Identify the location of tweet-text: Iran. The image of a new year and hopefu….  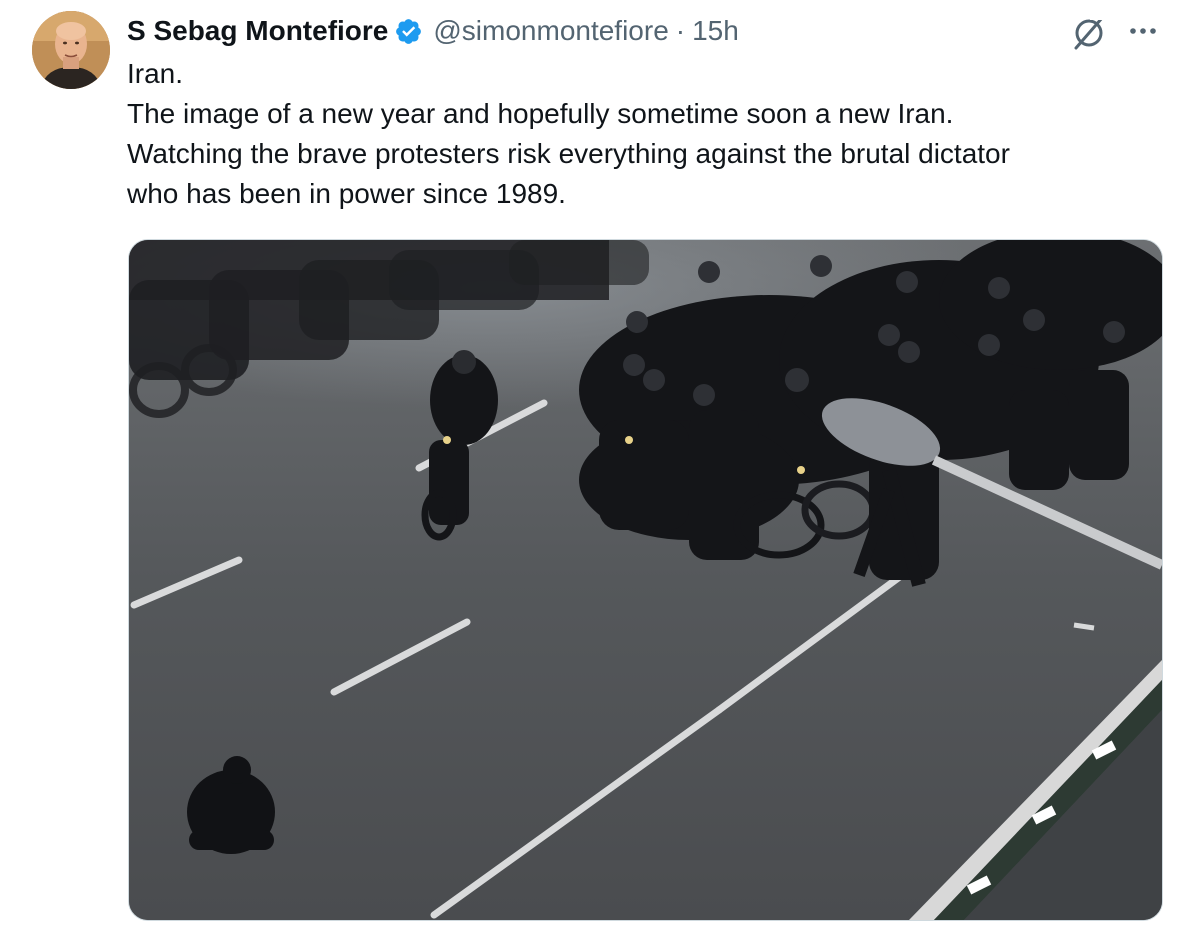
(642, 134).